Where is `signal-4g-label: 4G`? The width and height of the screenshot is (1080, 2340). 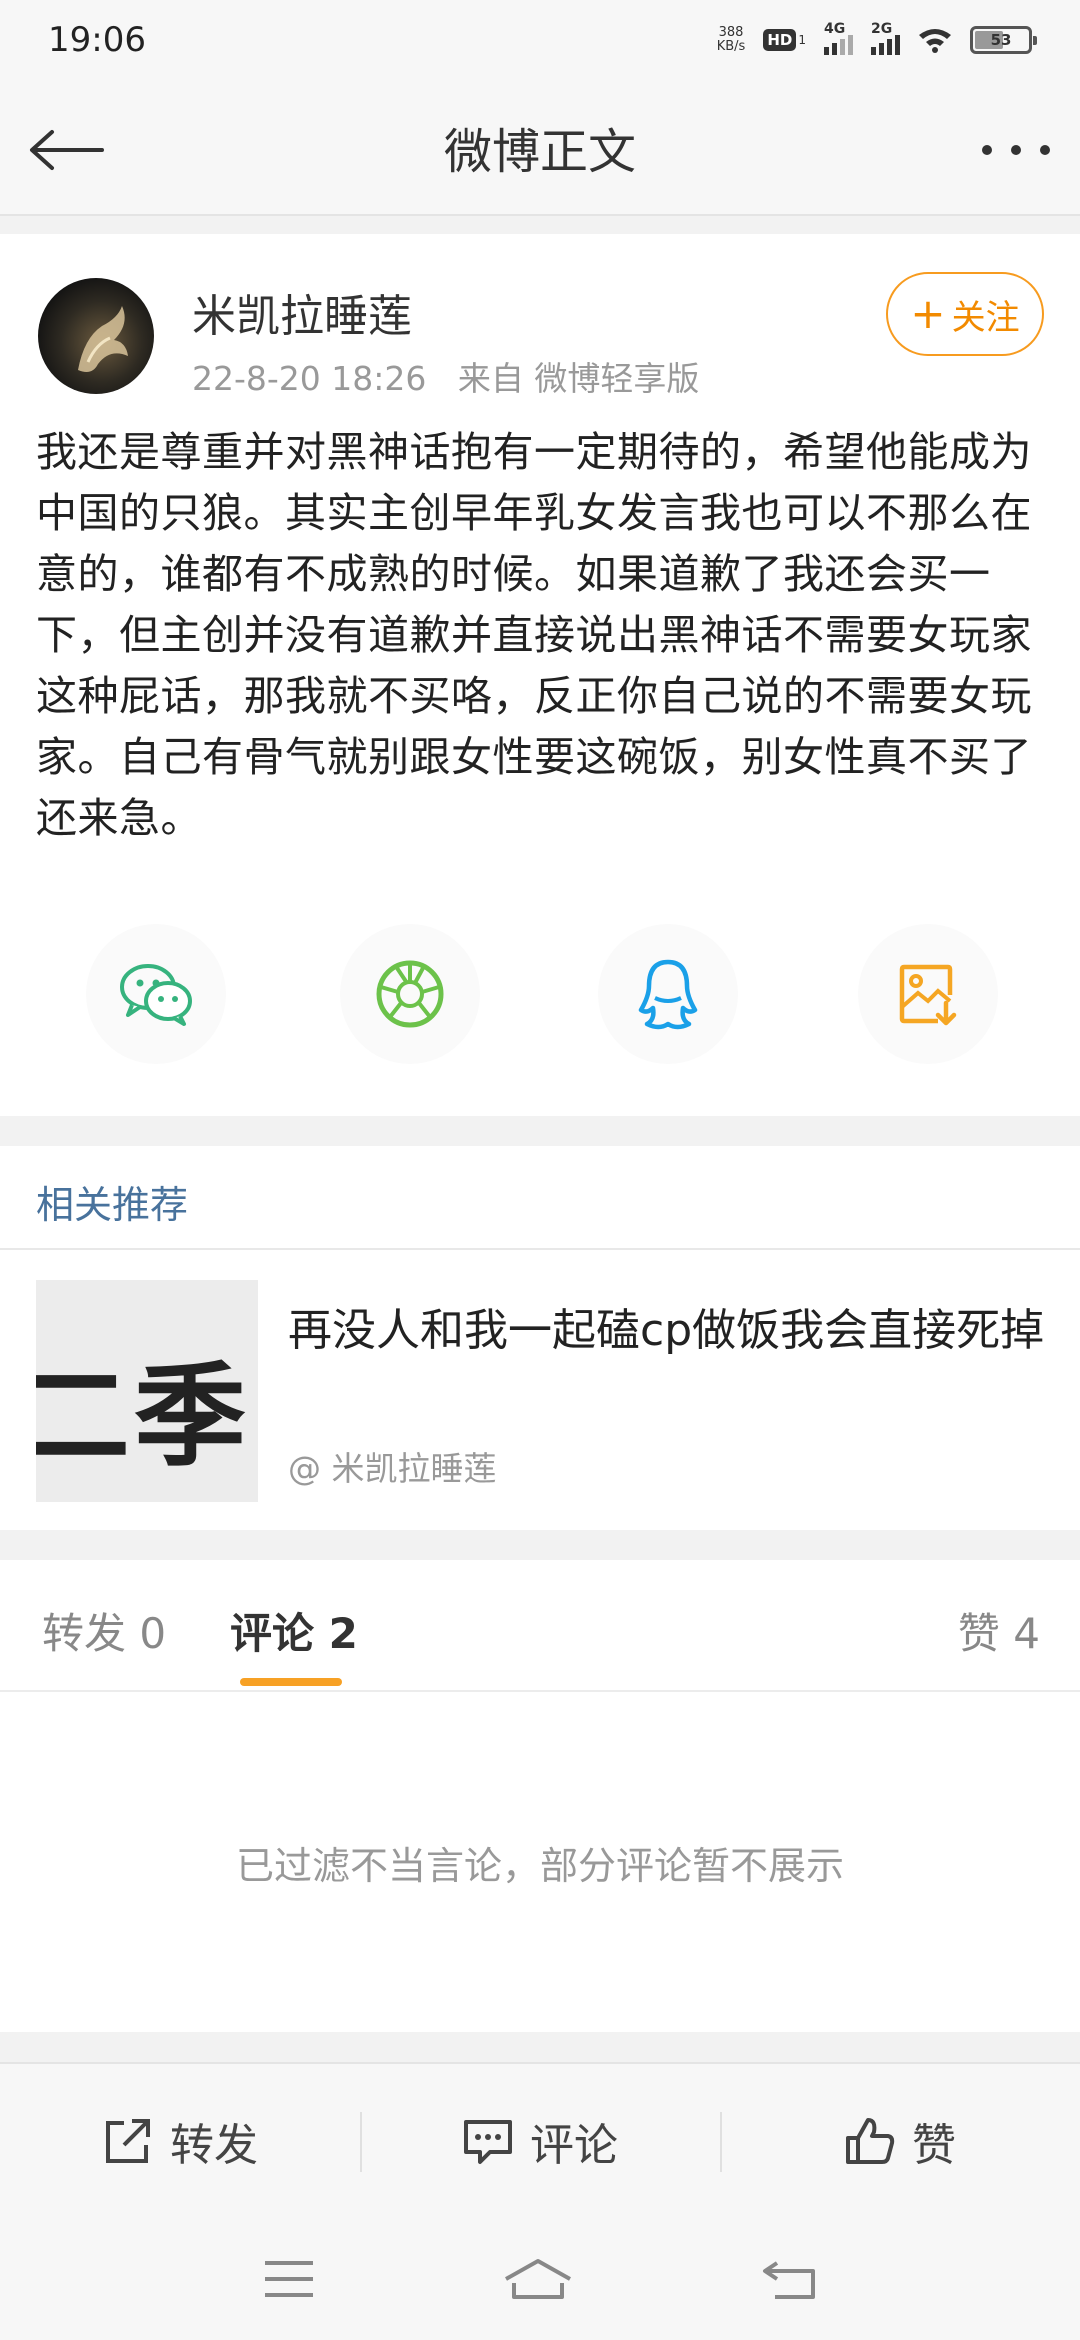 signal-4g-label: 4G is located at coordinates (835, 29).